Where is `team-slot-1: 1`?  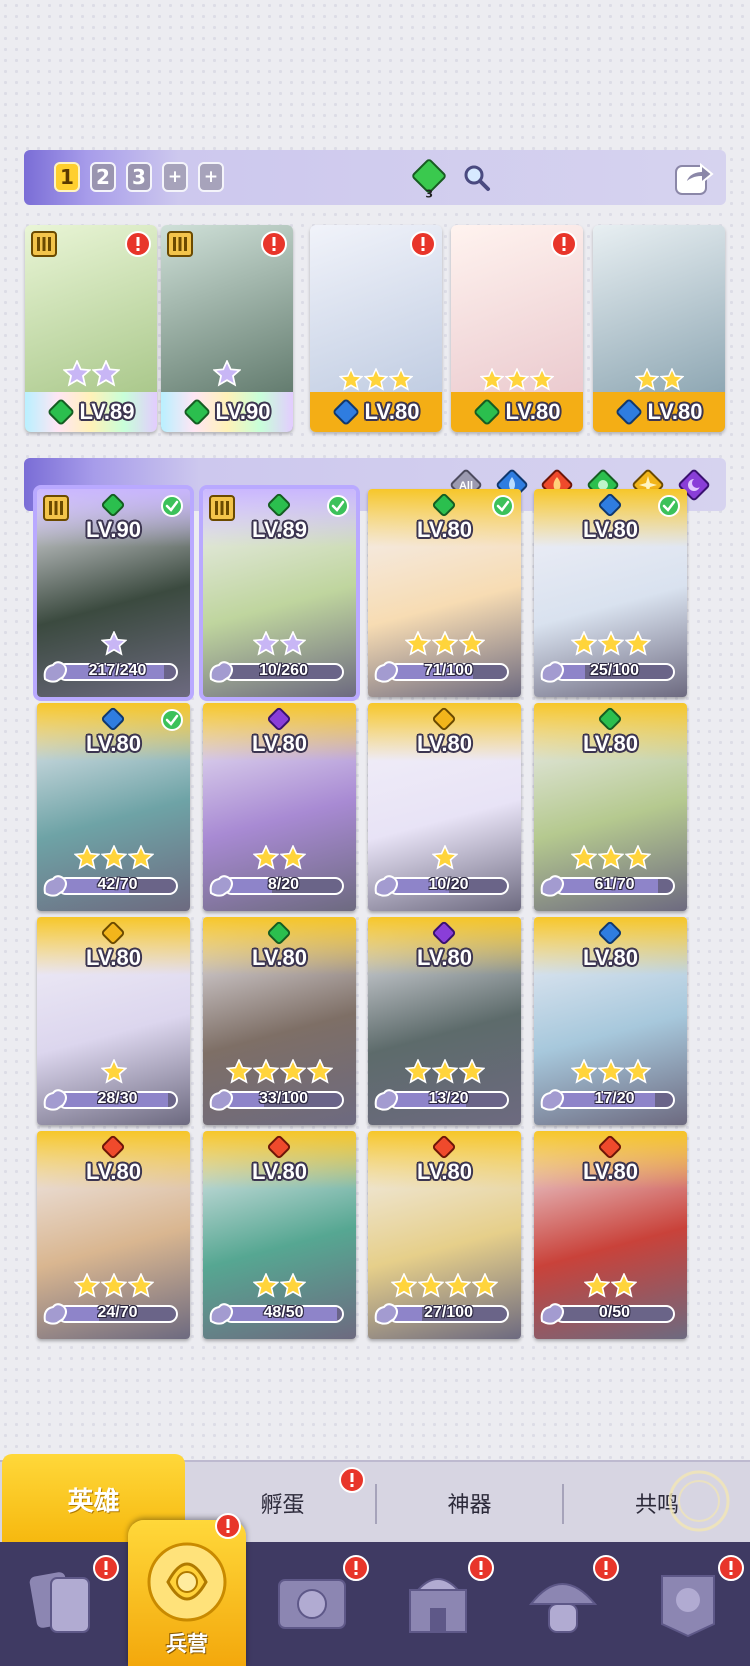
team-slot-1: 1 is located at coordinates (67, 177).